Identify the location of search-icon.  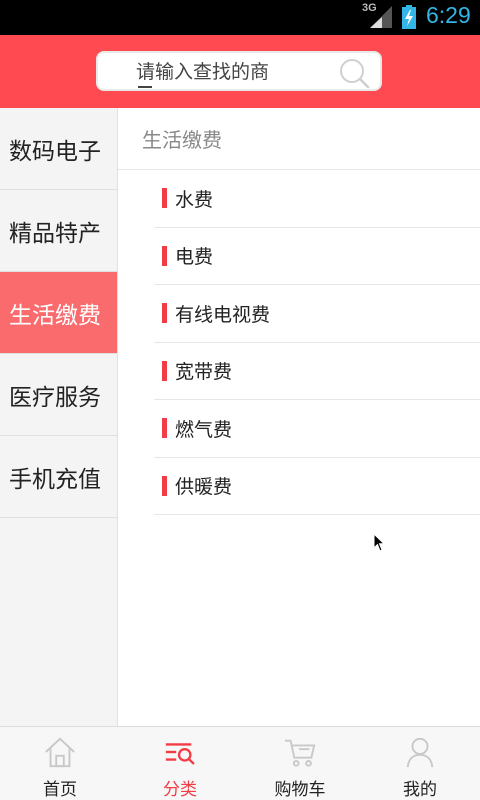
(354, 73).